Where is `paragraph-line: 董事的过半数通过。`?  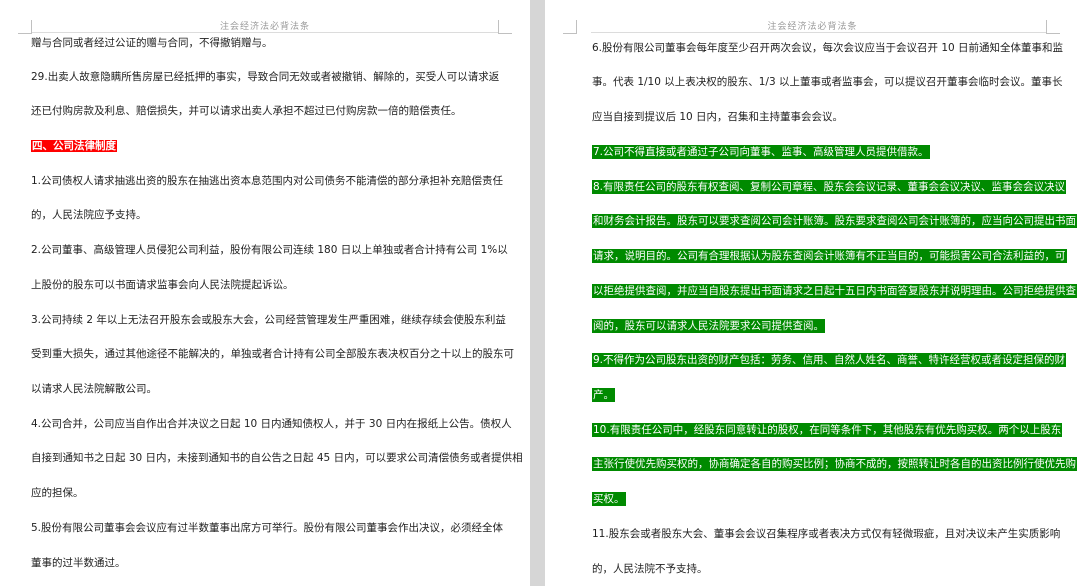 paragraph-line: 董事的过半数通过。 is located at coordinates (78, 563).